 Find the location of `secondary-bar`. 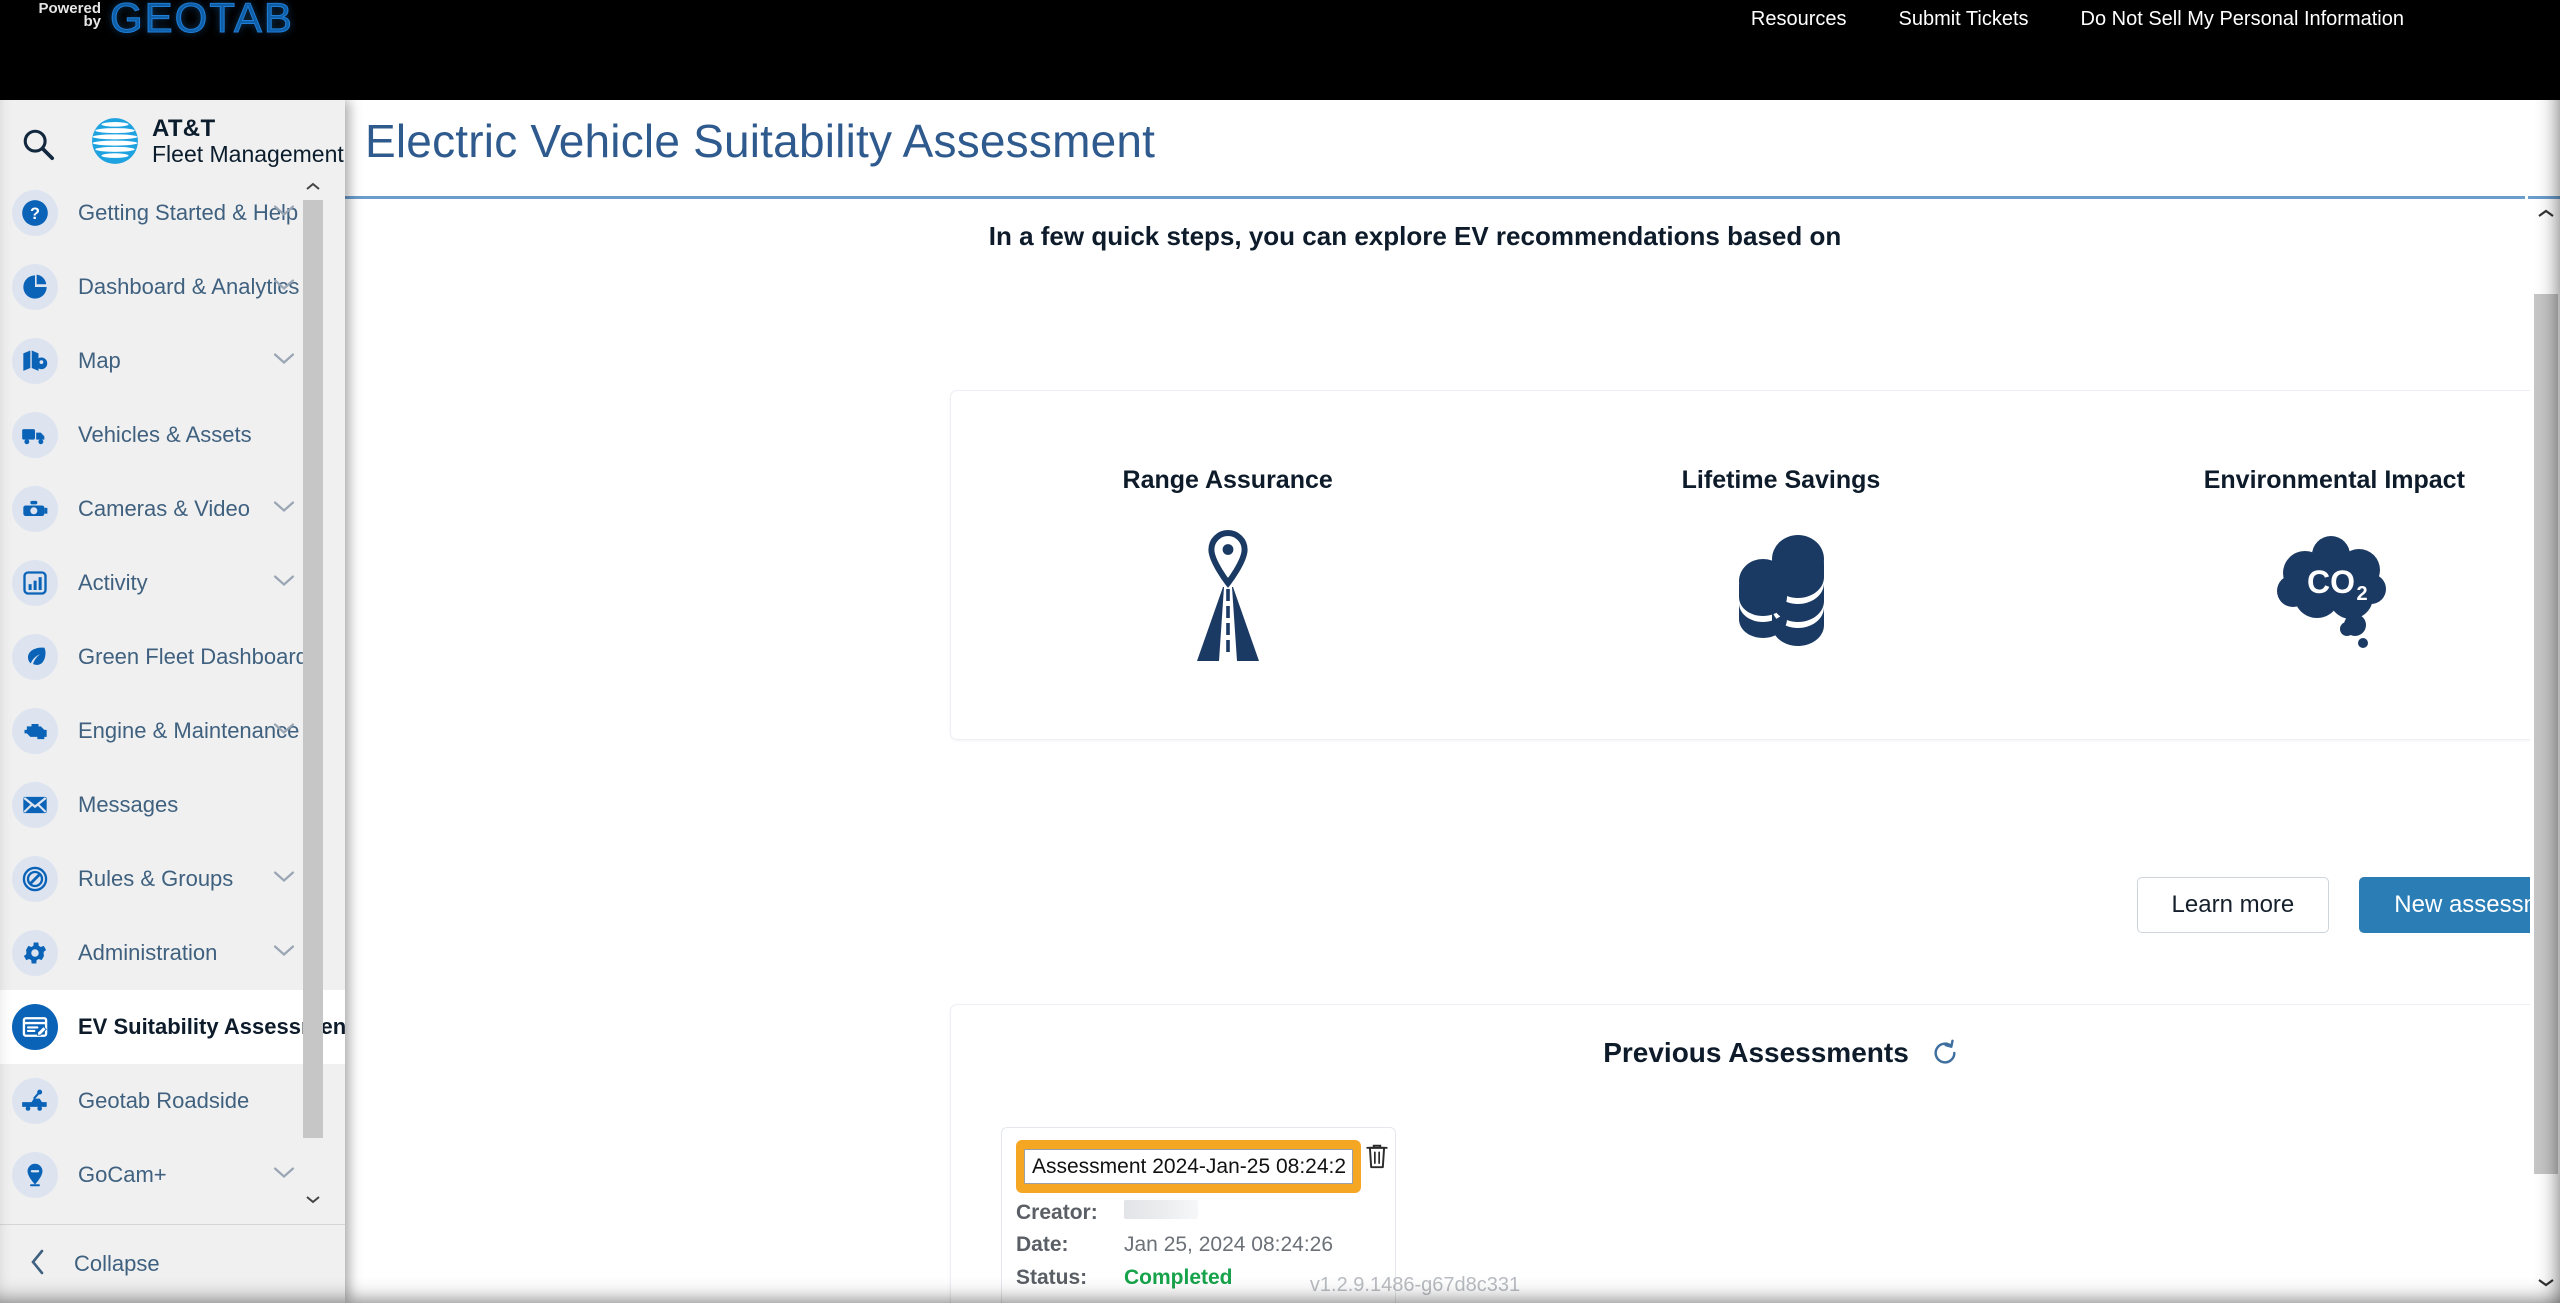

secondary-bar is located at coordinates (1280, 69).